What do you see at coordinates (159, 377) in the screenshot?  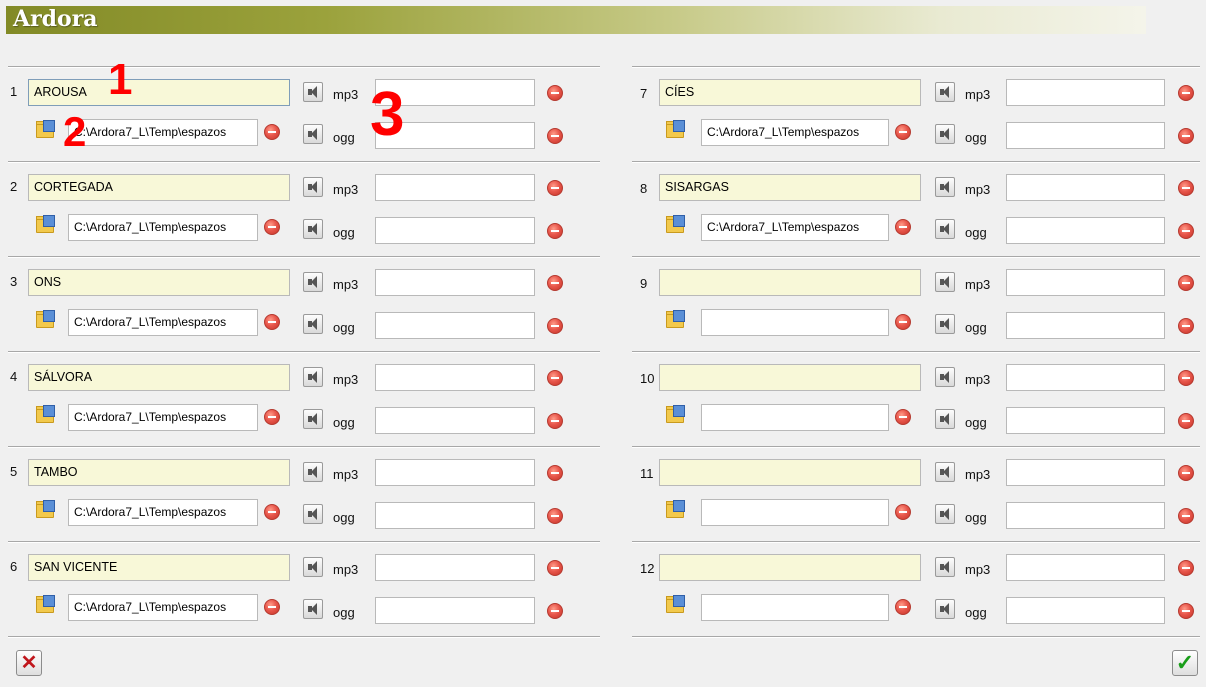 I see `item-name-input: SÁLVORA` at bounding box center [159, 377].